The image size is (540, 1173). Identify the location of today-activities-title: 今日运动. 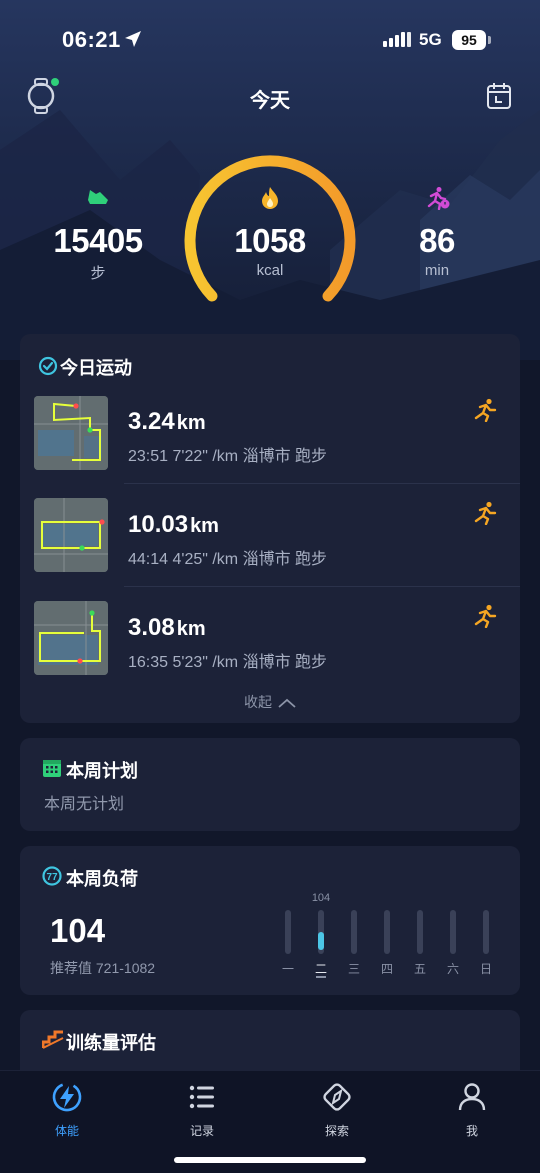
(96, 368).